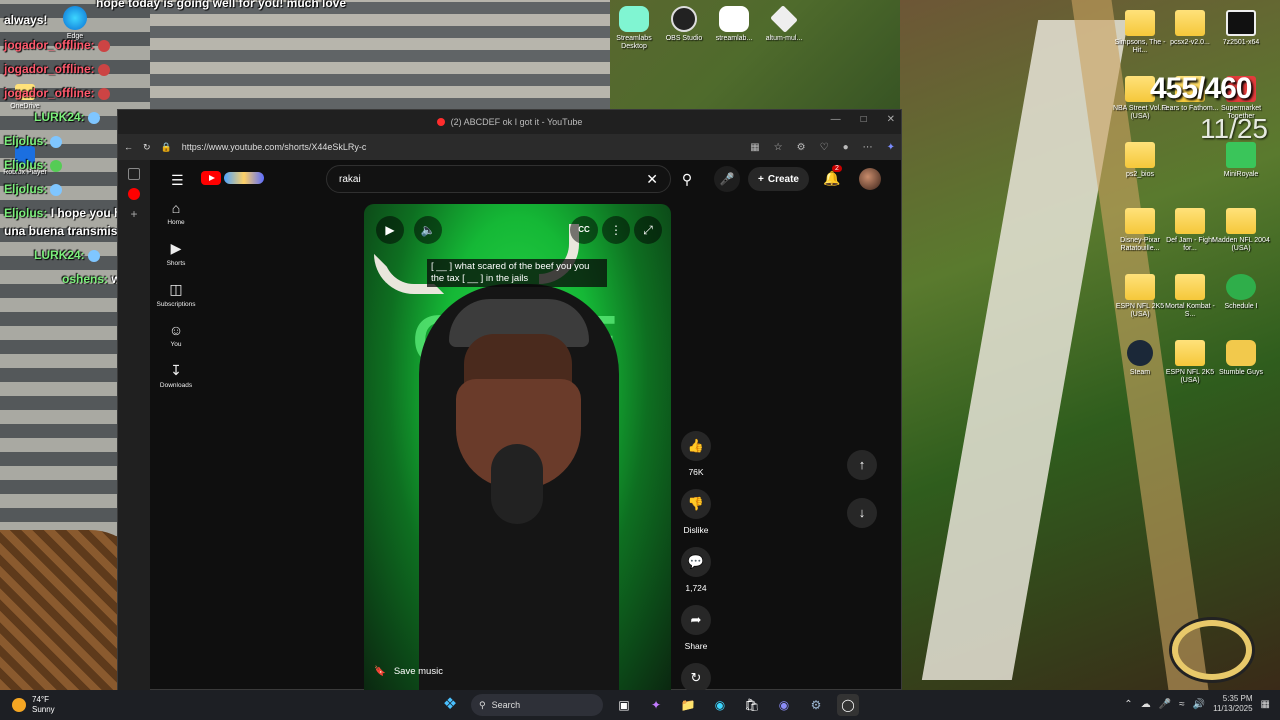 Image resolution: width=1280 pixels, height=720 pixels. I want to click on chat-message: Eljolus:, so click(33, 141).